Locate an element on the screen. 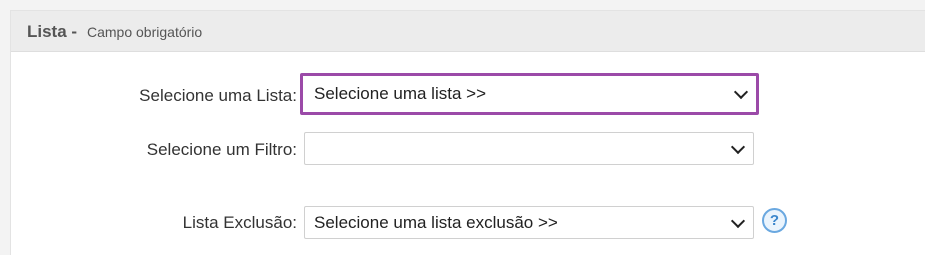  lista-select-value: Selecione uma lista >> is located at coordinates (400, 93).